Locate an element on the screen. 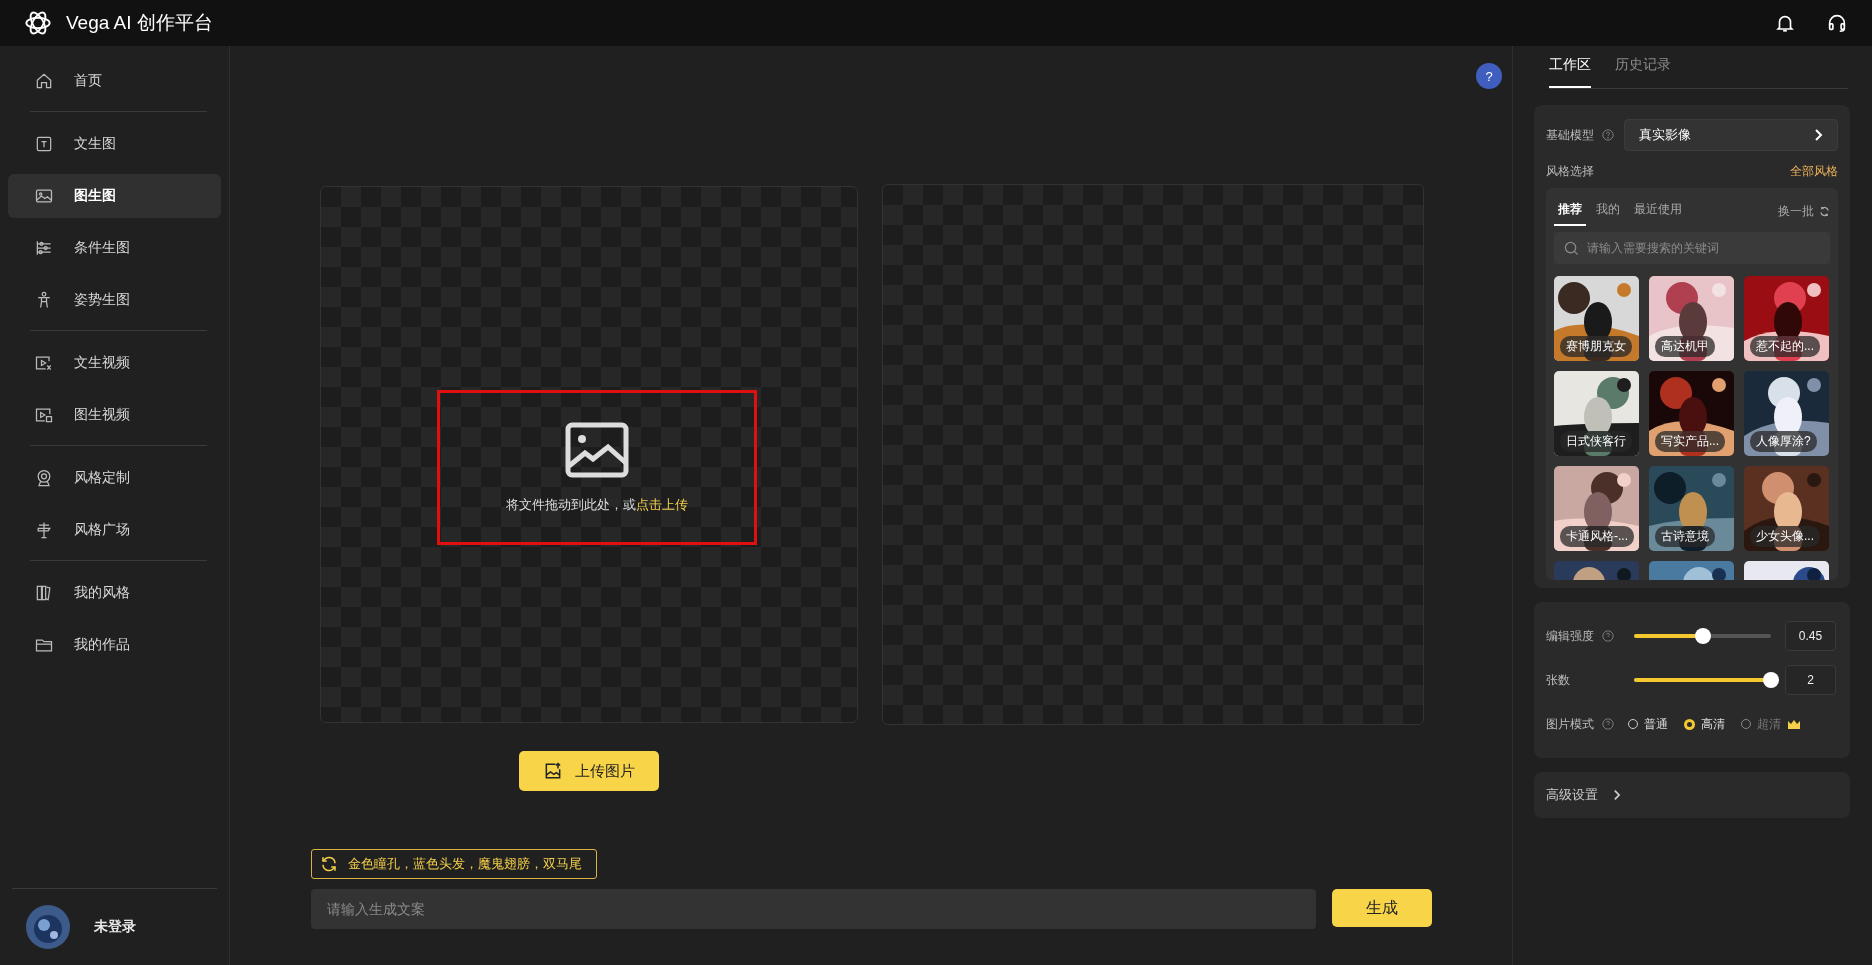  all-styles-link: 全部风格 is located at coordinates (1814, 171).